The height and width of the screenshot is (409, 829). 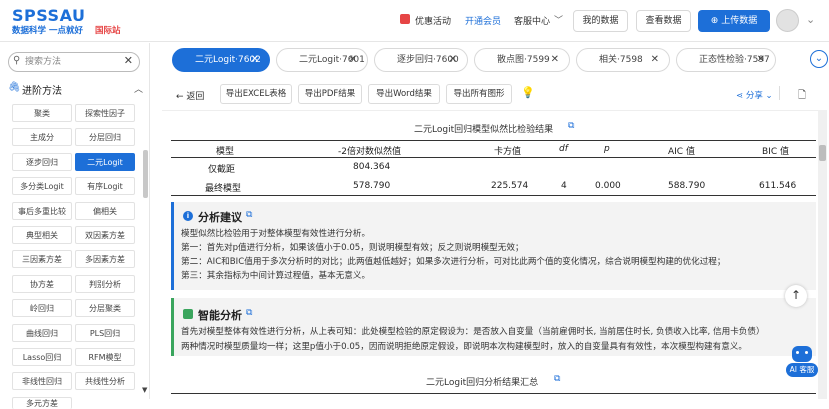 What do you see at coordinates (796, 296) in the screenshot?
I see `back-to-top-button: ↑` at bounding box center [796, 296].